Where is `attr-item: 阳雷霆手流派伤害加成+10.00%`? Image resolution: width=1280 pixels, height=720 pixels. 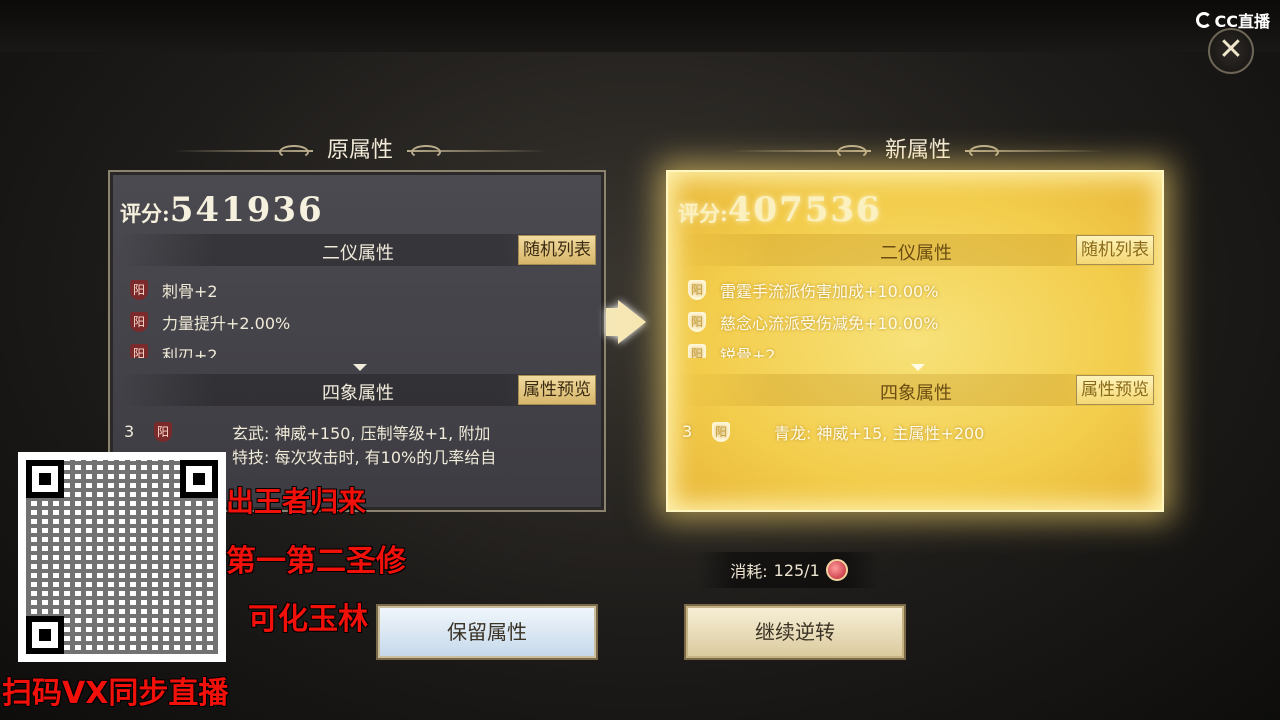
attr-item: 阳雷霆手流派伤害加成+10.00% is located at coordinates (918, 290).